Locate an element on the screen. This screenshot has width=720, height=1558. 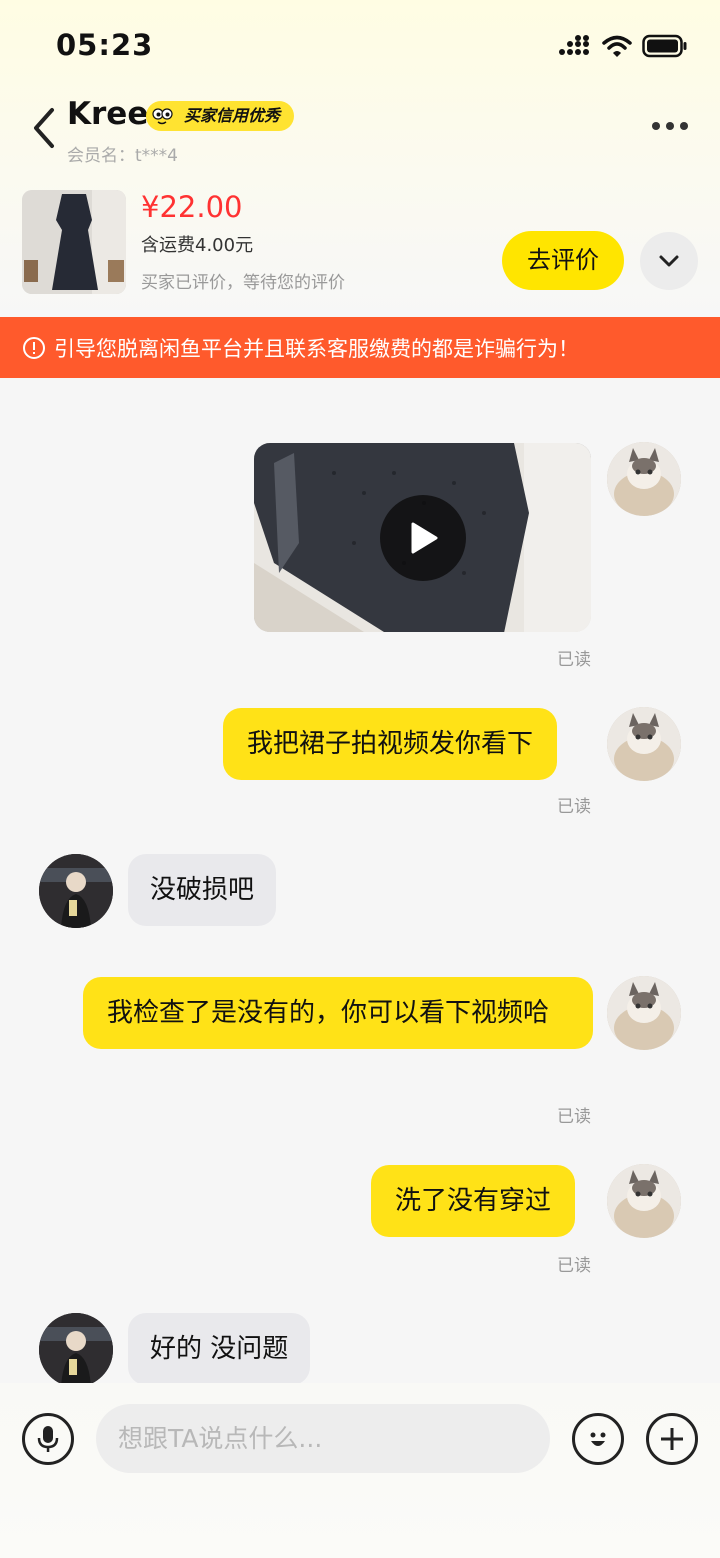
plus-icon is located at coordinates (672, 1439).